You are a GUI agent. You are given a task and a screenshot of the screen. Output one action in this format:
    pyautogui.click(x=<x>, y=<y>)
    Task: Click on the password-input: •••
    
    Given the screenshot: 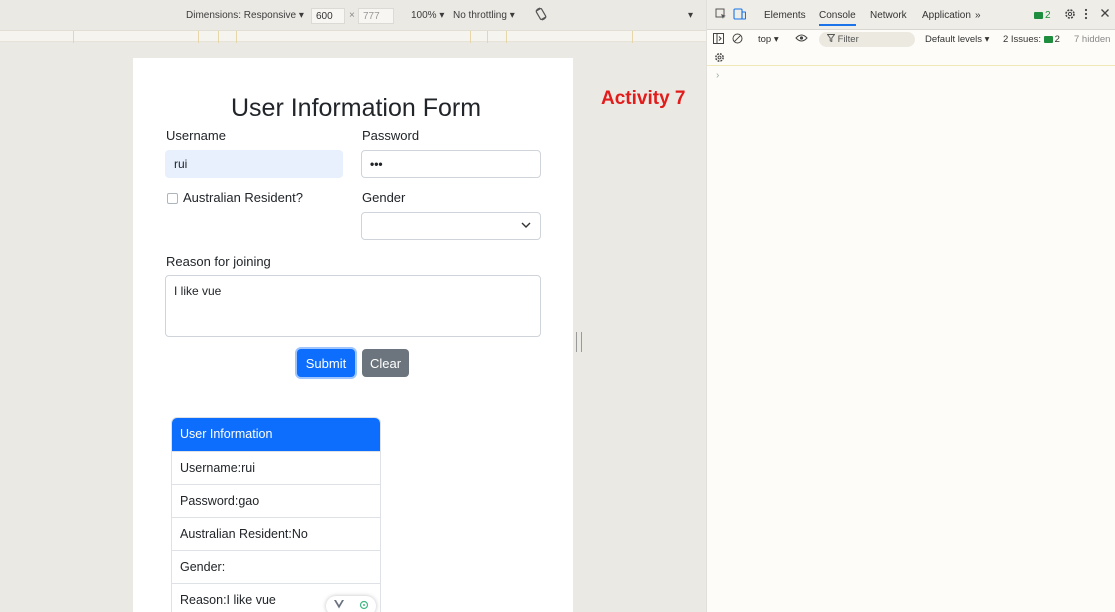 What is the action you would take?
    pyautogui.click(x=451, y=164)
    